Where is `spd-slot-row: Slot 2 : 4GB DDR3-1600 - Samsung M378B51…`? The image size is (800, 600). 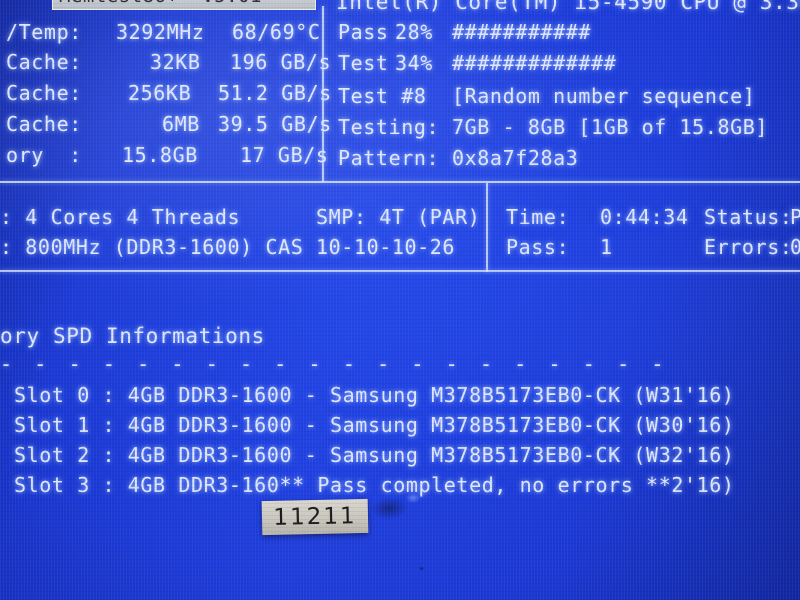 spd-slot-row: Slot 2 : 4GB DDR3-1600 - Samsung M378B51… is located at coordinates (374, 455).